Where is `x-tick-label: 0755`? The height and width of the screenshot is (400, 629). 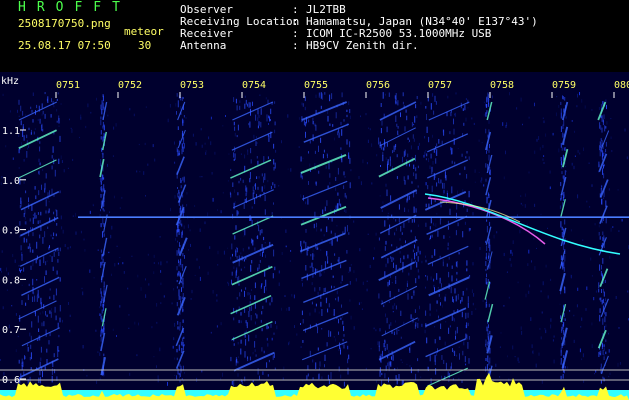
x-tick-label: 0755 is located at coordinates (316, 85).